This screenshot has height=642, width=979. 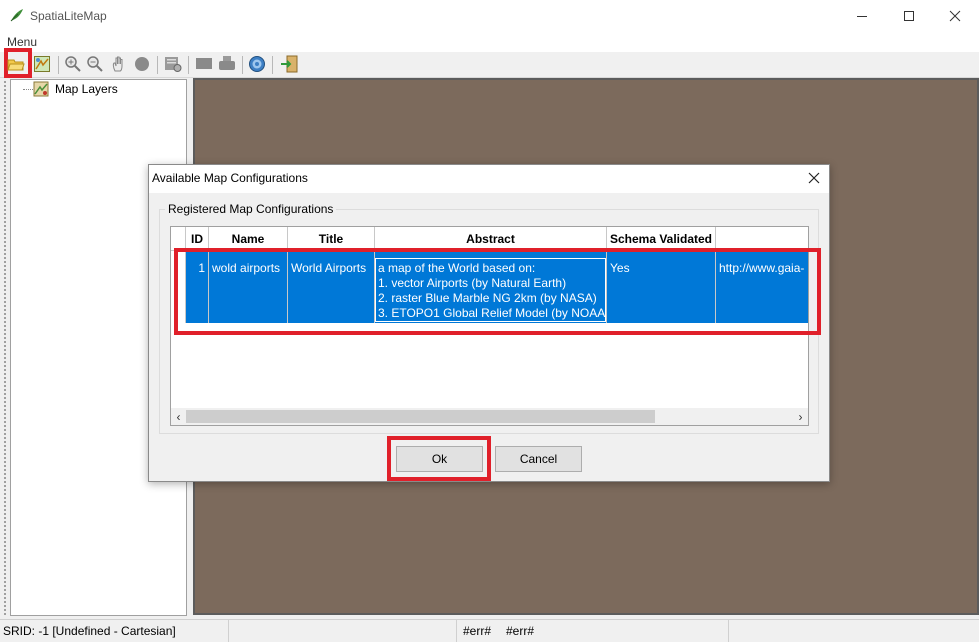 I want to click on feather-icon, so click(x=17, y=15).